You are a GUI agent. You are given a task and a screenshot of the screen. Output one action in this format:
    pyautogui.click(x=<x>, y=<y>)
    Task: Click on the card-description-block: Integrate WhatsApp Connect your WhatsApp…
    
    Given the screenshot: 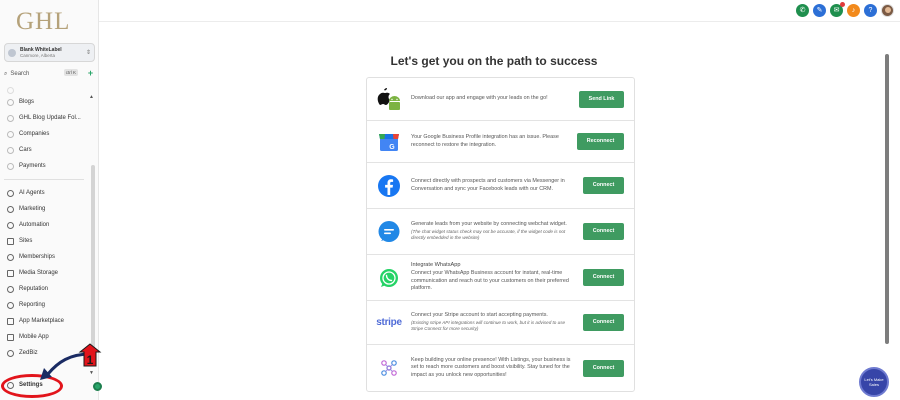 What is the action you would take?
    pyautogui.click(x=497, y=277)
    